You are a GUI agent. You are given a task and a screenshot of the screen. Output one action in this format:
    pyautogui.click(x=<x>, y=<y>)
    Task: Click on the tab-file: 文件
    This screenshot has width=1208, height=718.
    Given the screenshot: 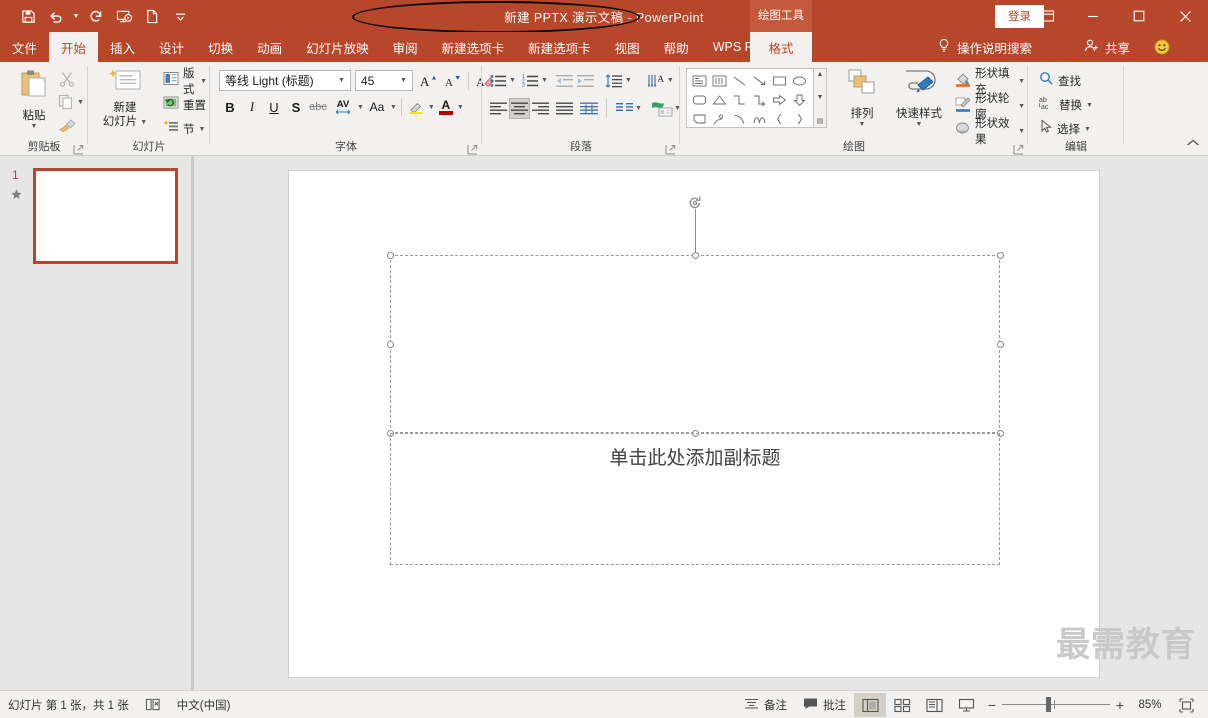 What is the action you would take?
    pyautogui.click(x=24, y=47)
    